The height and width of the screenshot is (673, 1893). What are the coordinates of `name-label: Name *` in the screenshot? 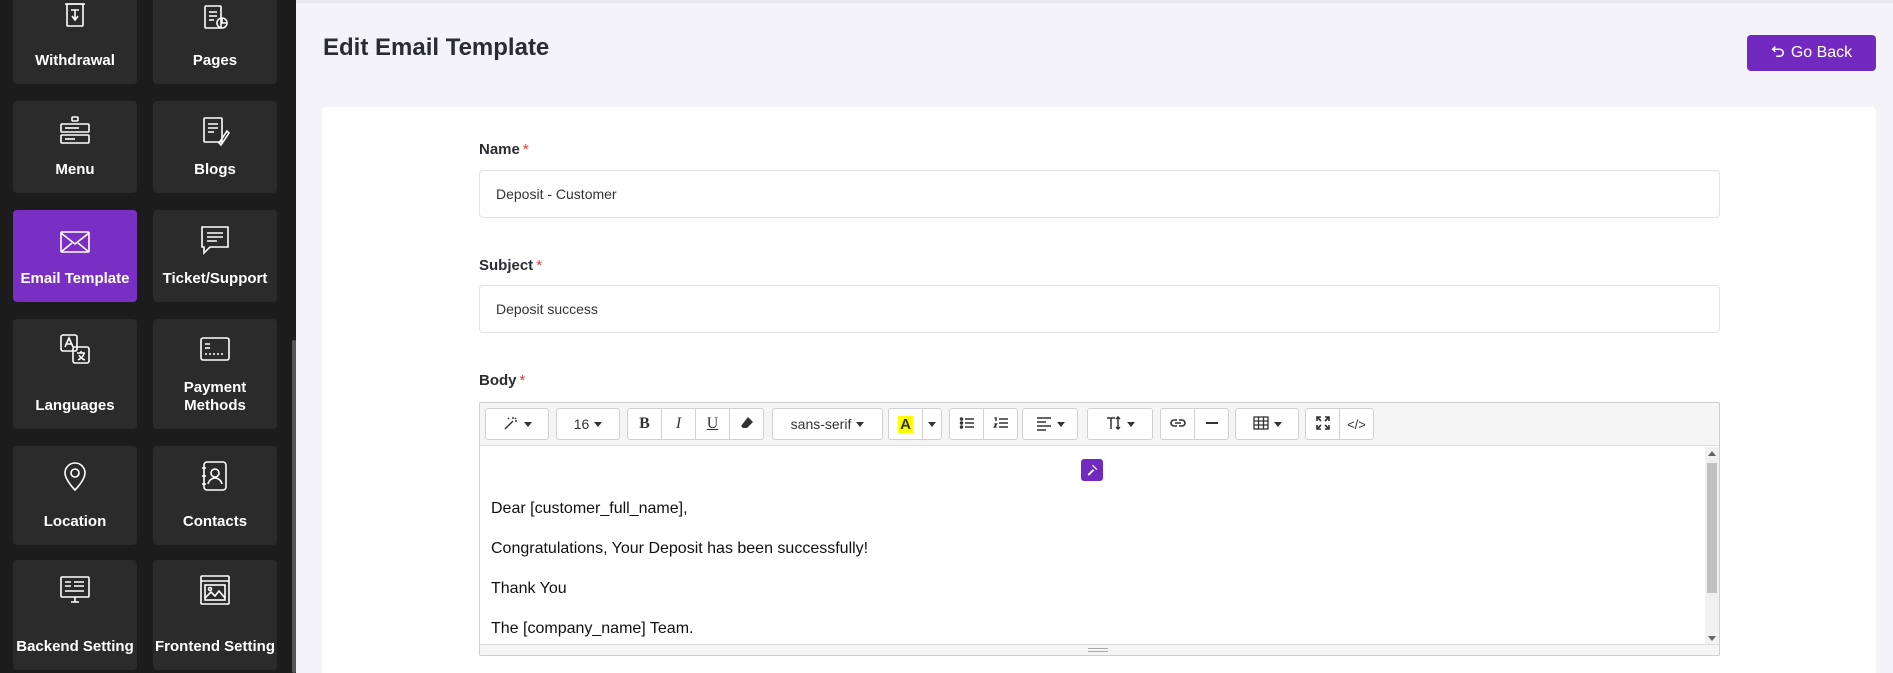 It's located at (504, 149).